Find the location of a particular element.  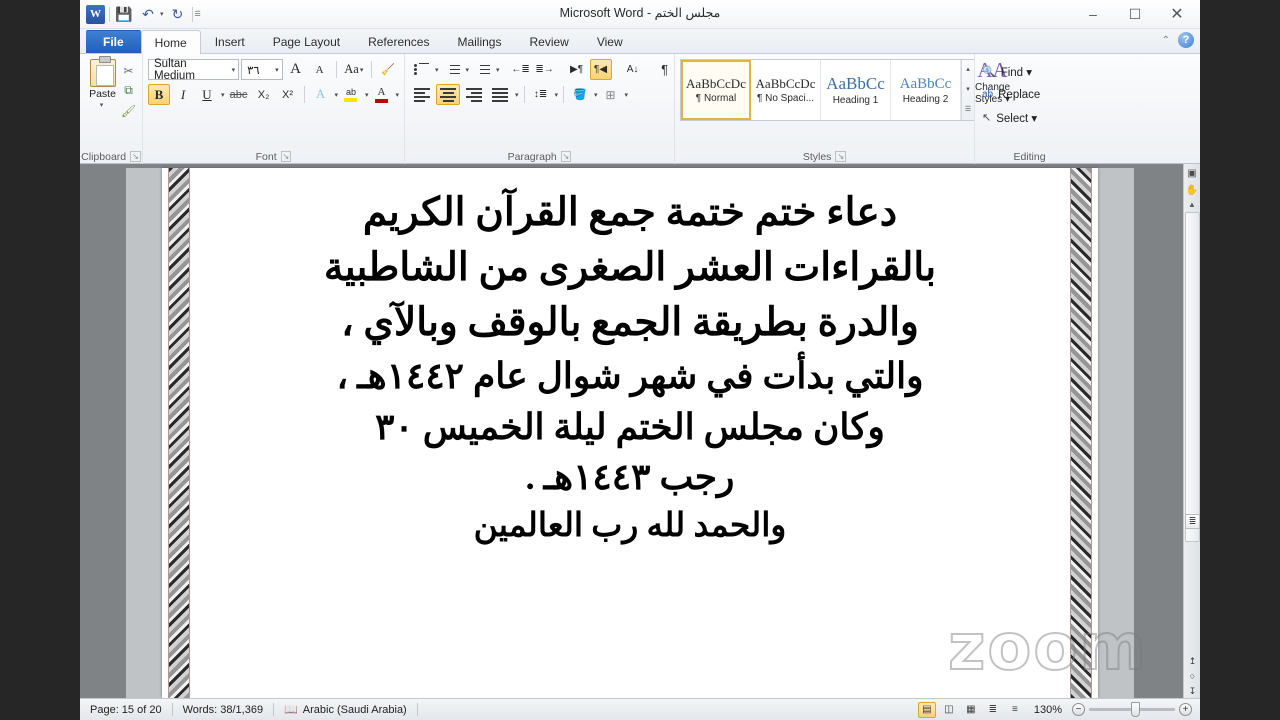

justify-caret-icon: ▾ is located at coordinates (517, 95).